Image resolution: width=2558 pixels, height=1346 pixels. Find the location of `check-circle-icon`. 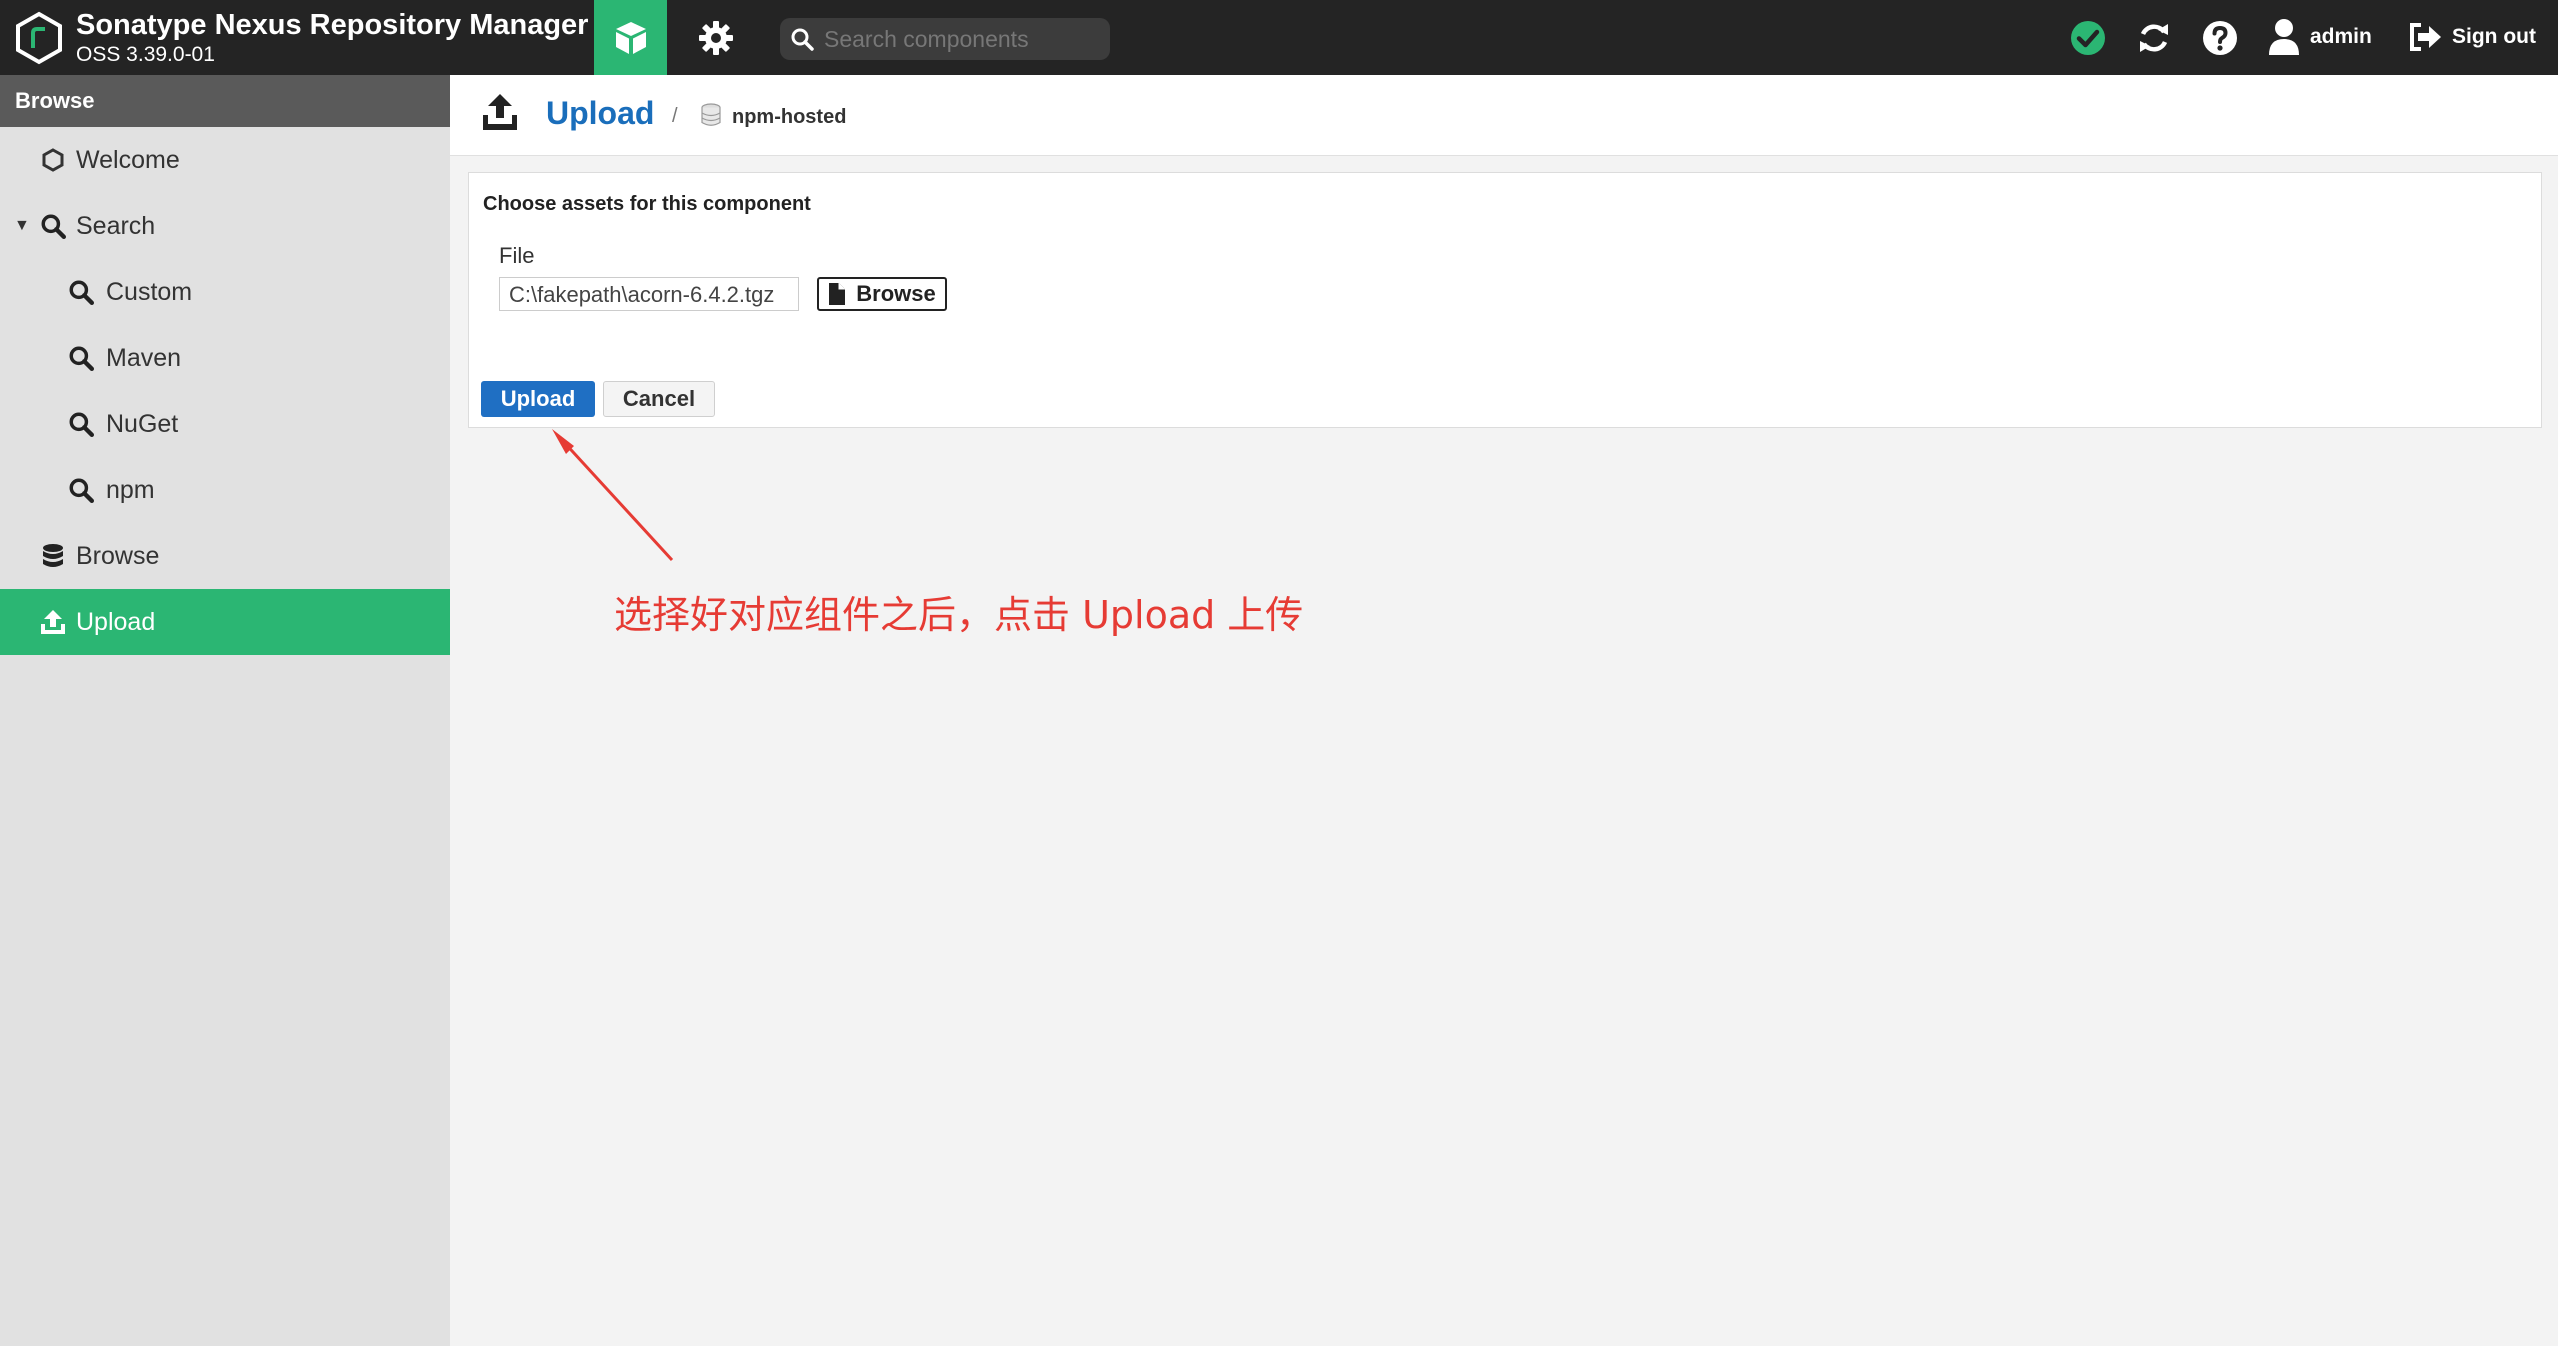

check-circle-icon is located at coordinates (2088, 38).